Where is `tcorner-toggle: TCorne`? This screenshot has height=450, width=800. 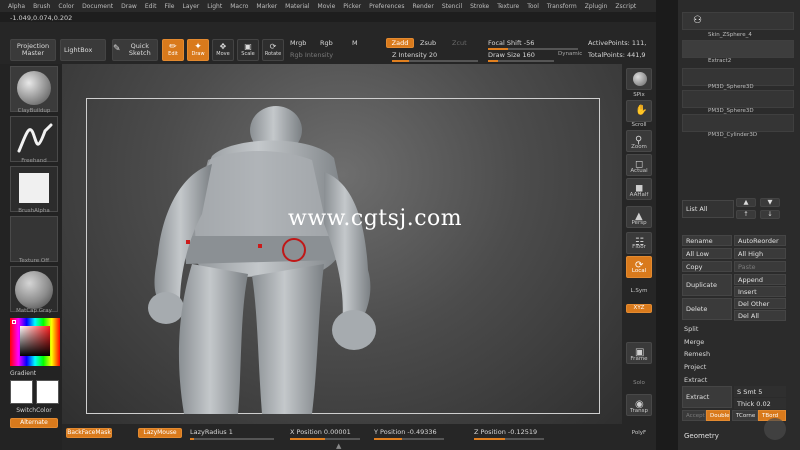
tcorner-toggle: TCorne is located at coordinates (745, 415).